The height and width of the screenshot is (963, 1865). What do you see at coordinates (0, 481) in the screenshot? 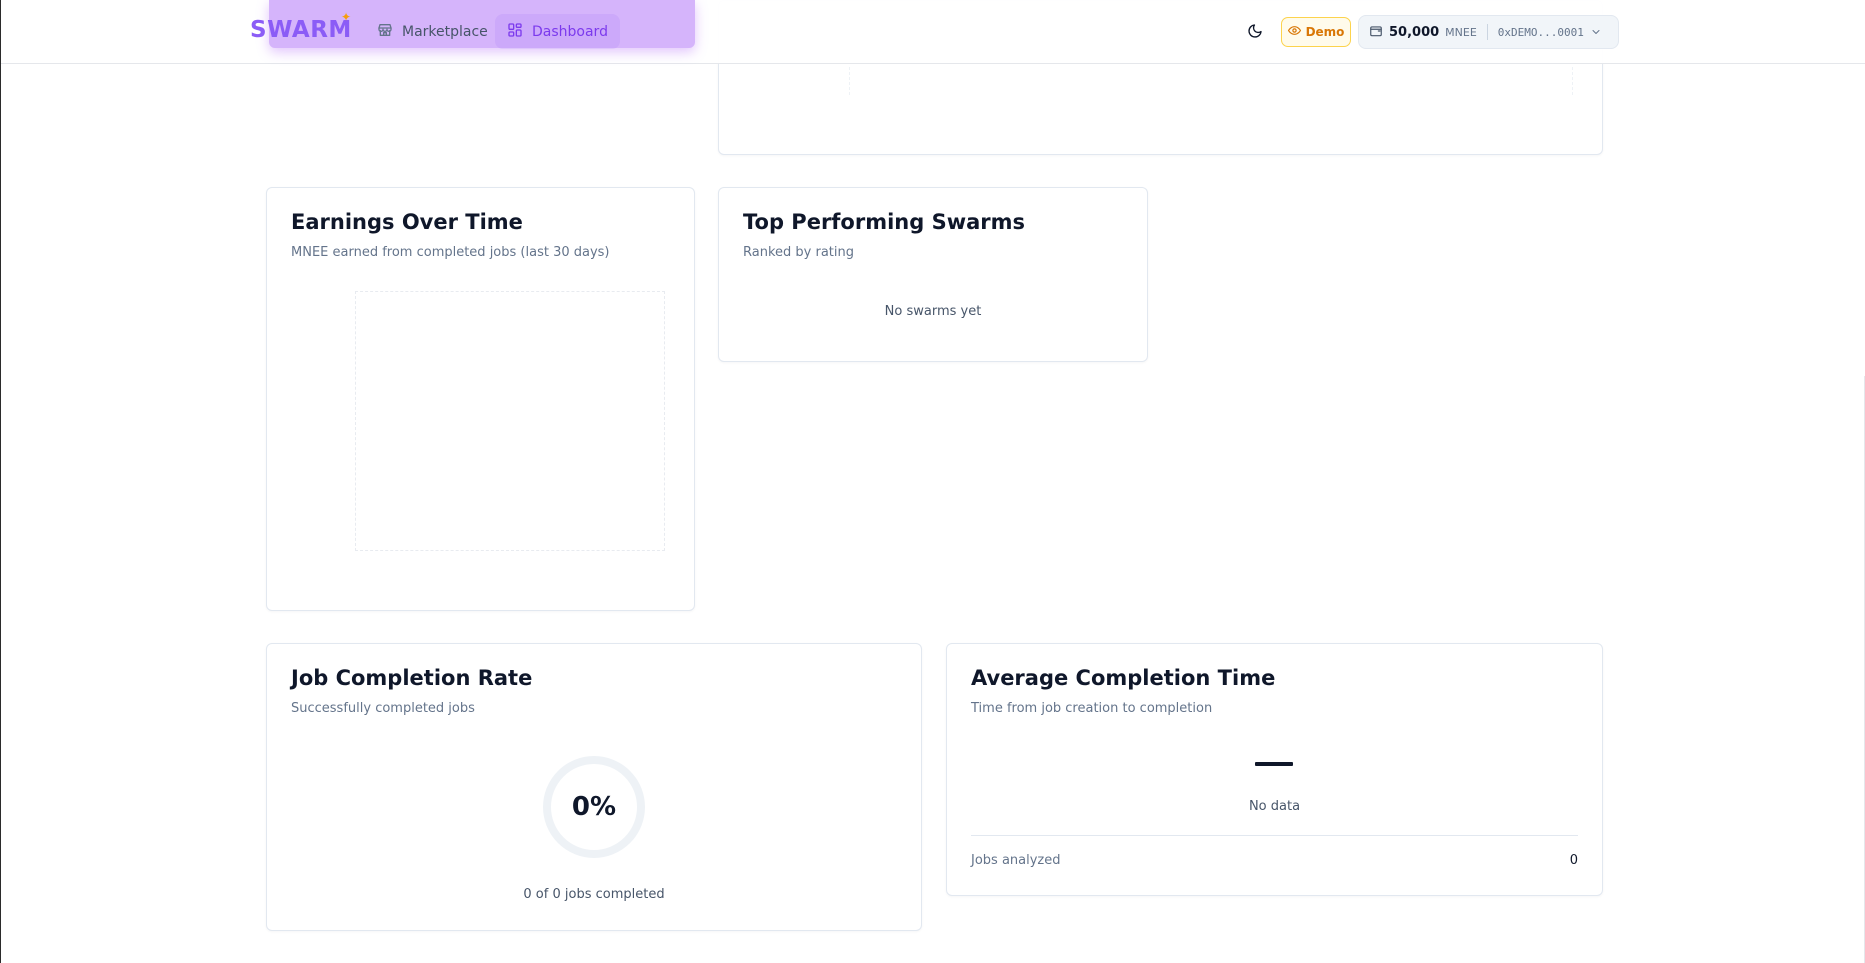
I see `window-left-edge` at bounding box center [0, 481].